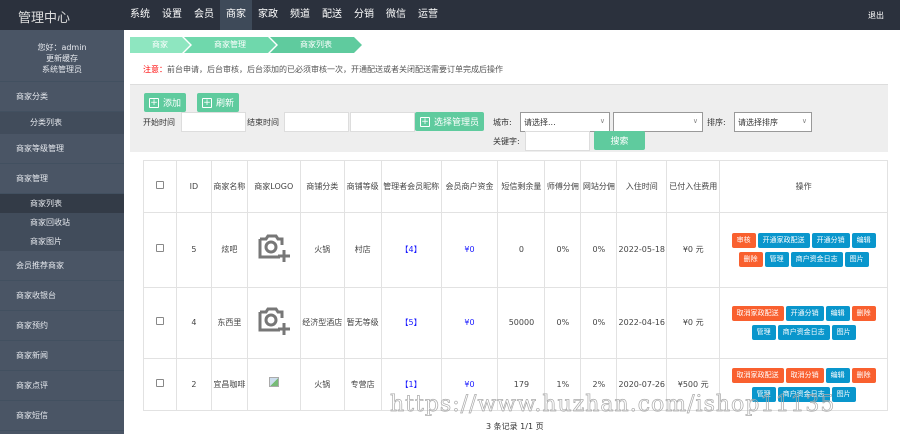  I want to click on nav-item: 频道, so click(300, 15).